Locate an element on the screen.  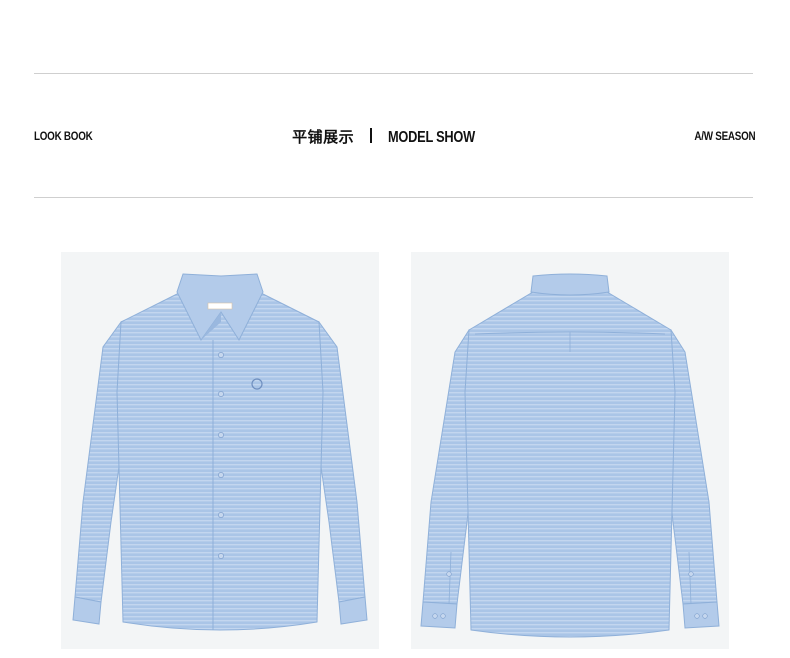
top-divider is located at coordinates (393, 73).